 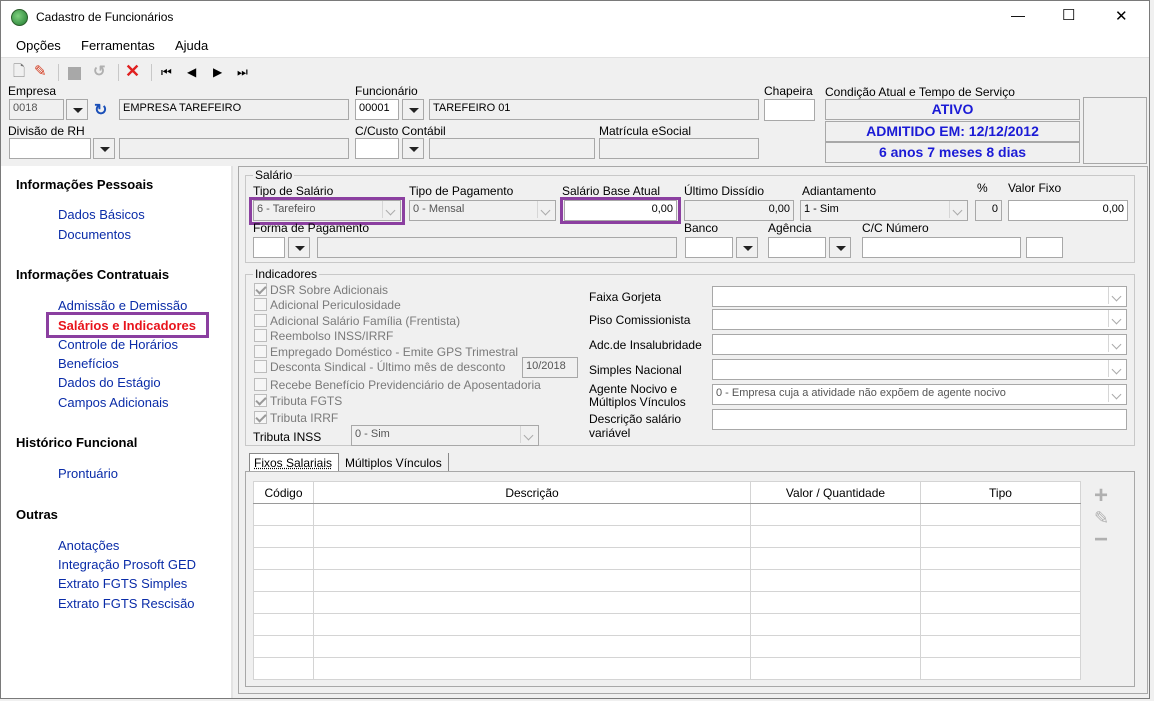 What do you see at coordinates (94, 234) in the screenshot?
I see `sidebar-item-documentos: Documentos` at bounding box center [94, 234].